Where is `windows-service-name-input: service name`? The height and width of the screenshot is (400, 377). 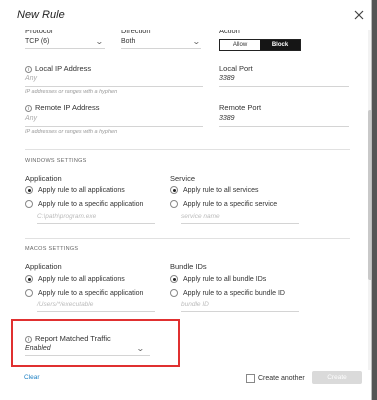
windows-service-name-input: service name is located at coordinates (200, 216).